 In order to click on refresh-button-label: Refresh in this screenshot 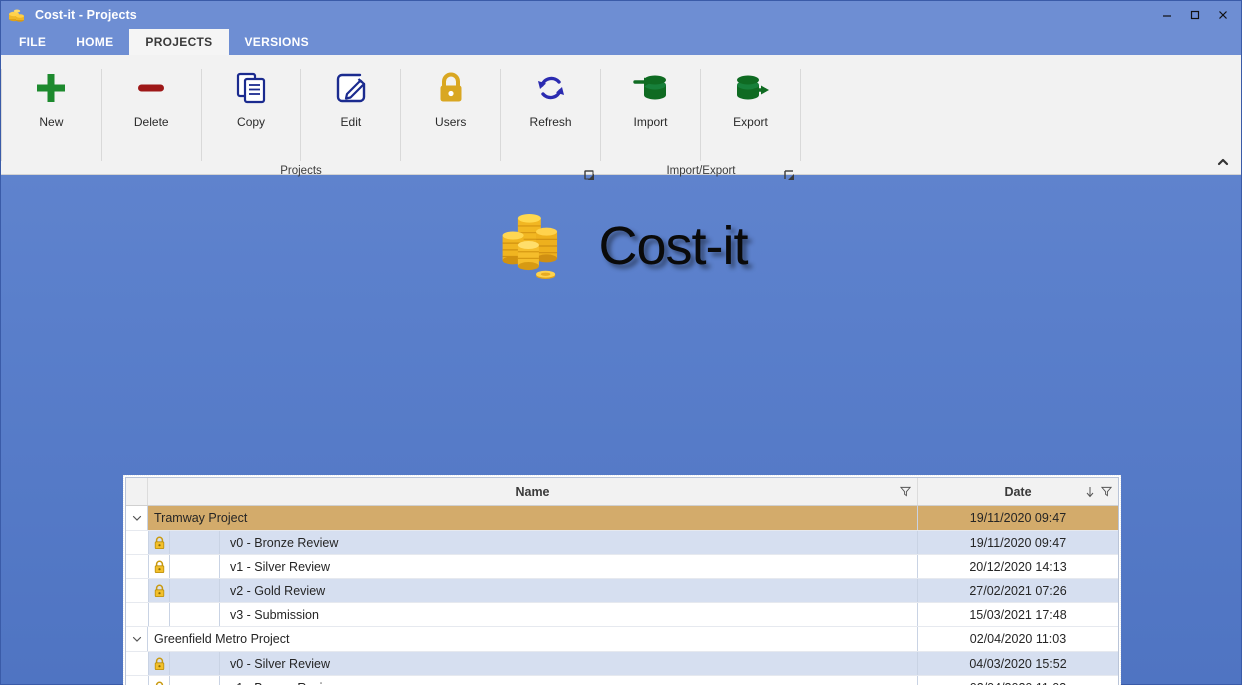, I will do `click(550, 122)`.